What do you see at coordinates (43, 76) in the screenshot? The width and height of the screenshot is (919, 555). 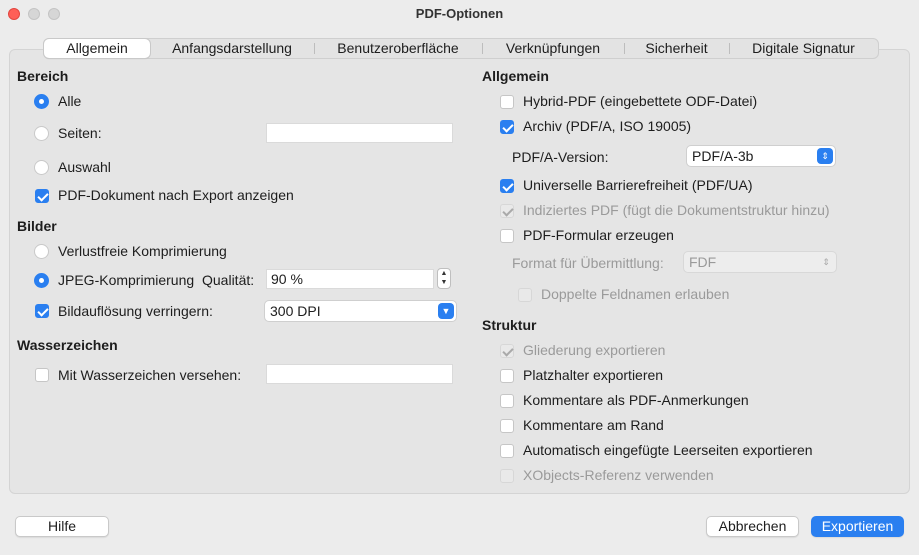 I see `range-header: Bereich` at bounding box center [43, 76].